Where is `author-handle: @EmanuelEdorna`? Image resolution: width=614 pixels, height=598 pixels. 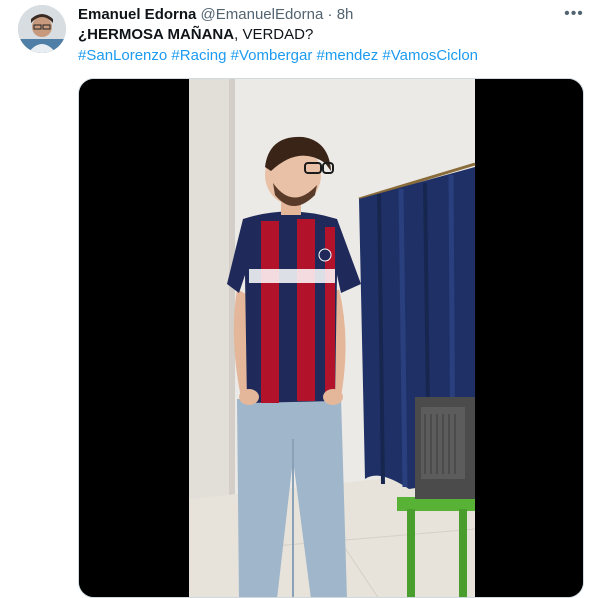 author-handle: @EmanuelEdorna is located at coordinates (262, 14).